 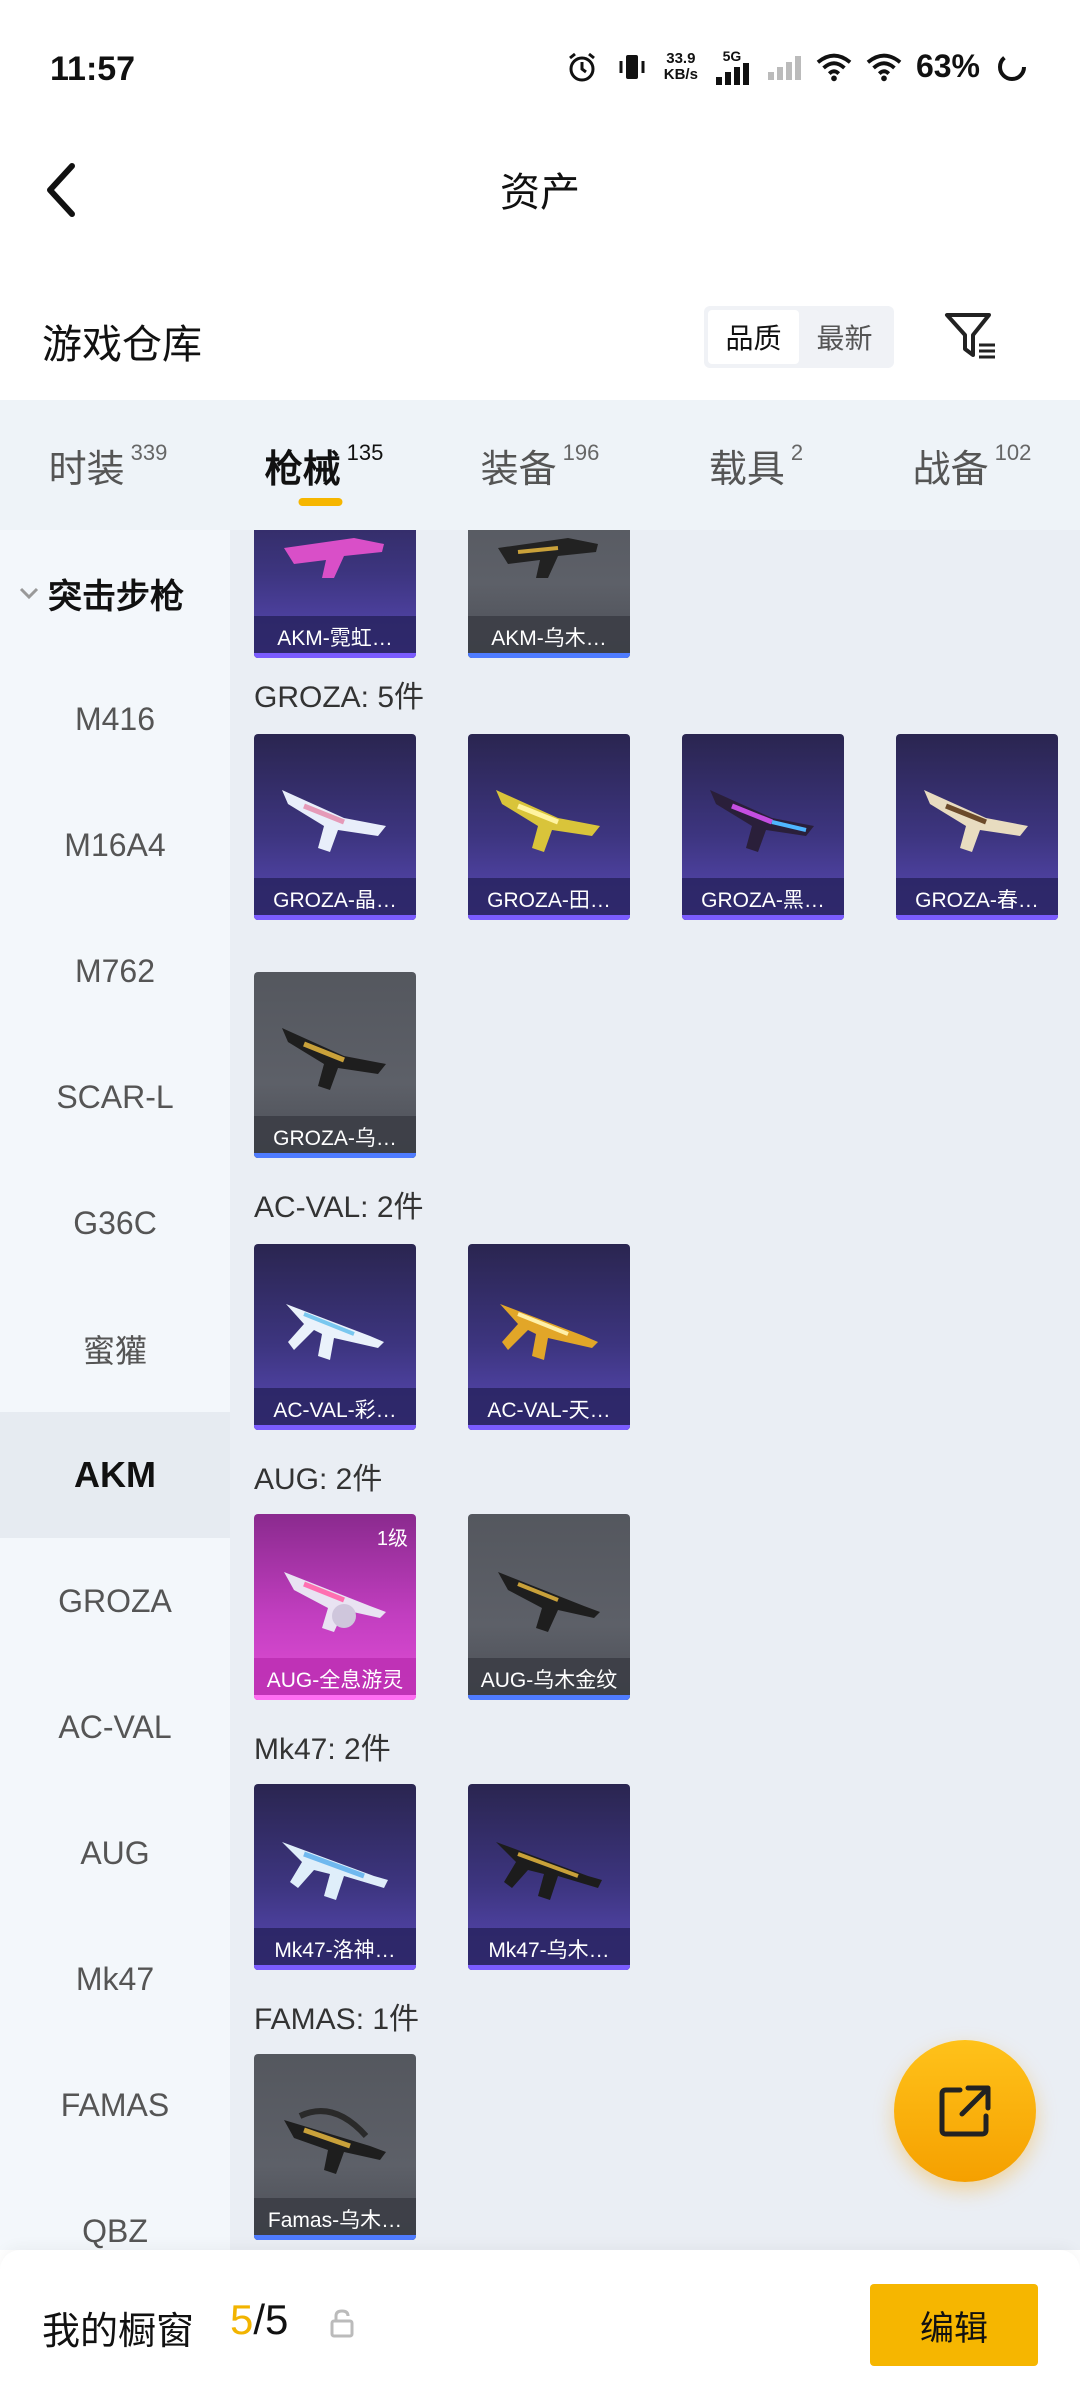 I want to click on app-header: 资产, so click(x=540, y=190).